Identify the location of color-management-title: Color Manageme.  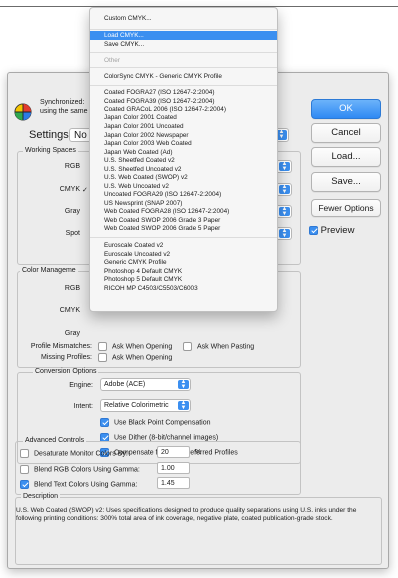
(49, 270).